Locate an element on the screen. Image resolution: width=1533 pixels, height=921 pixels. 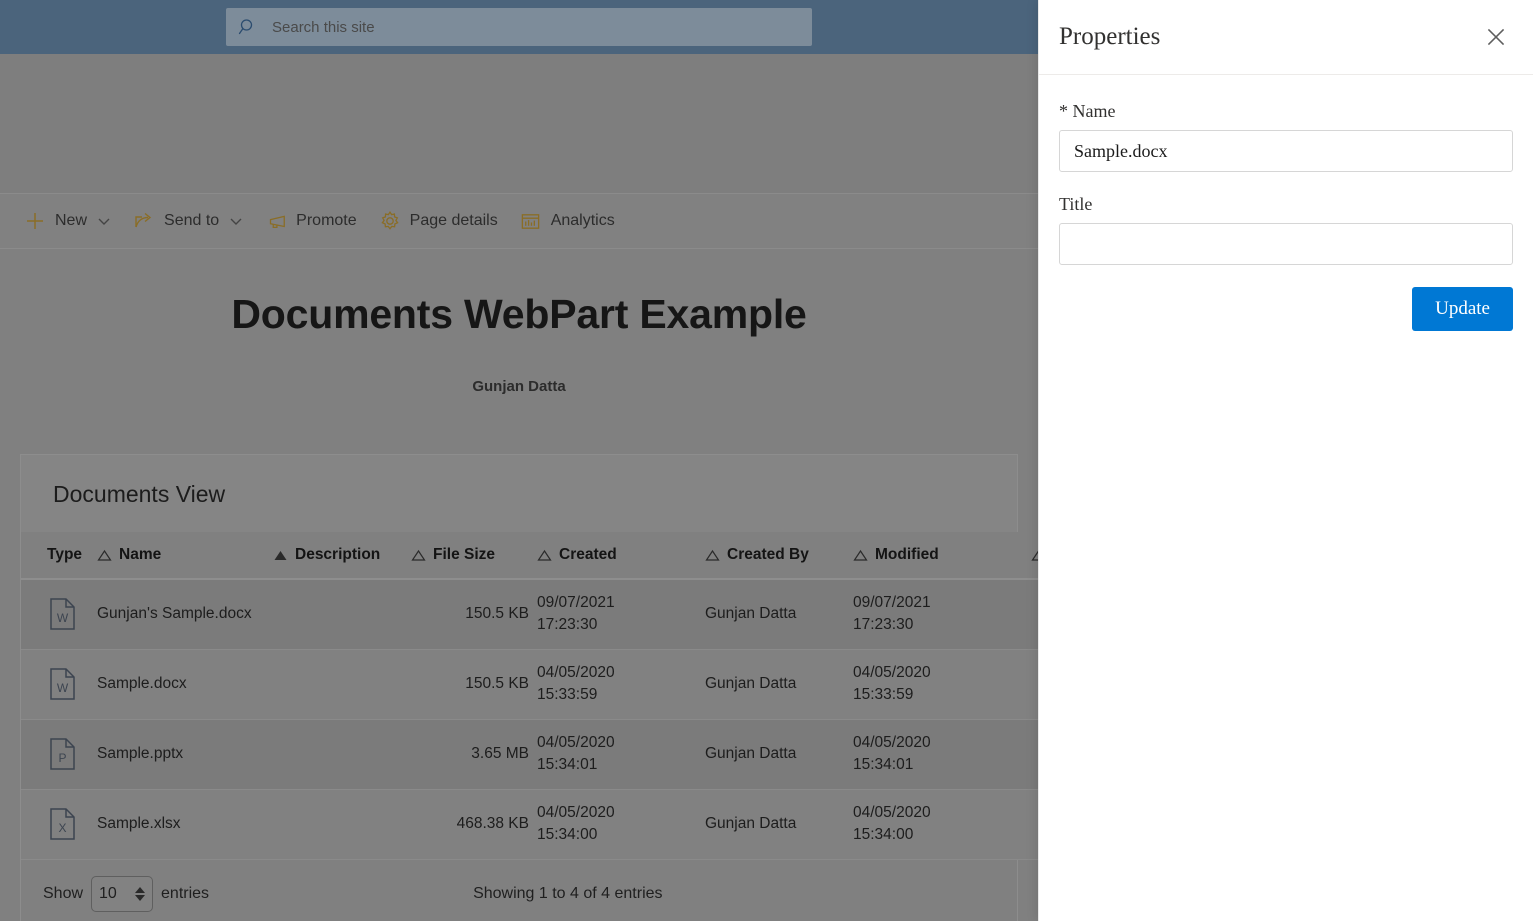
cell-name: Gunjan's Sample.docx is located at coordinates (185, 614).